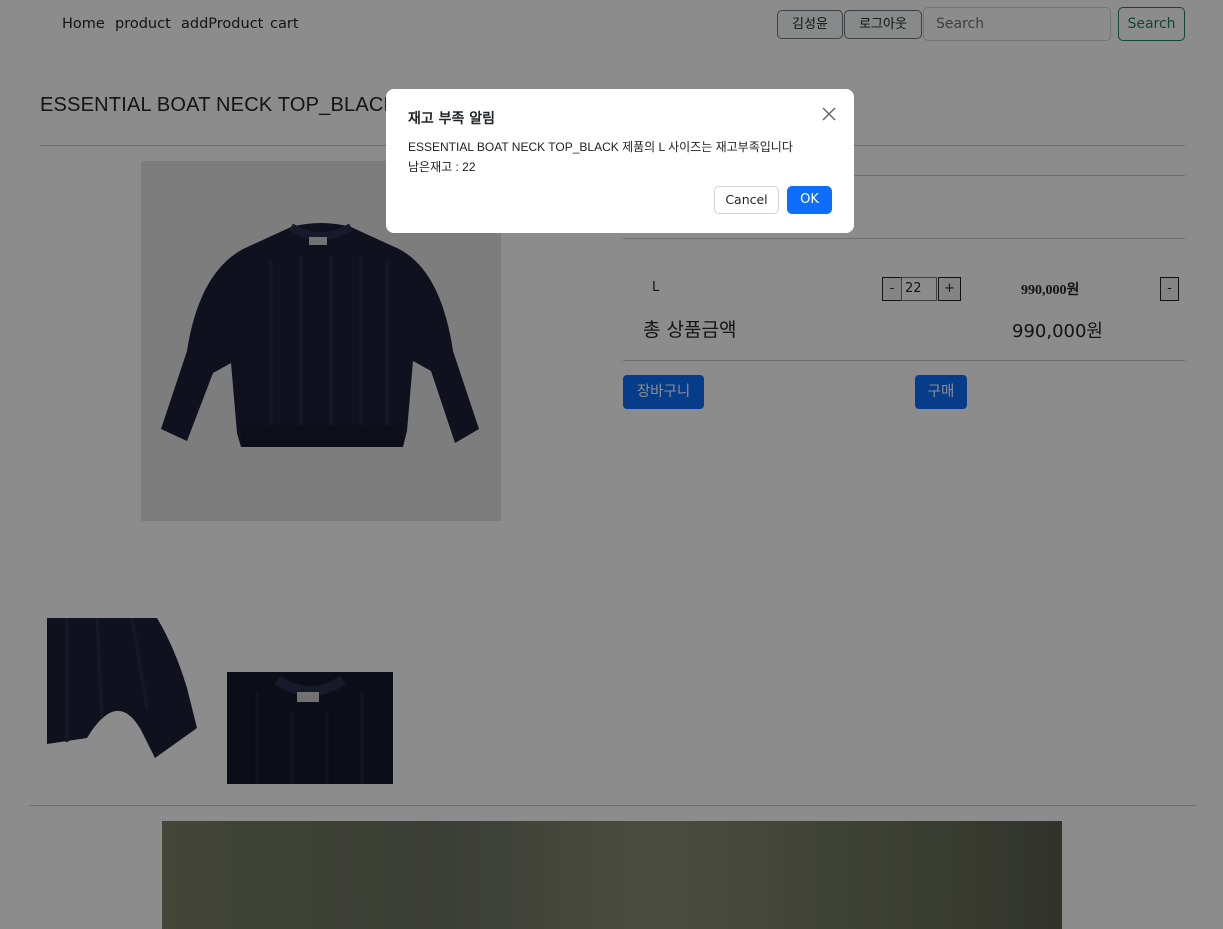 The width and height of the screenshot is (1223, 929). I want to click on ok-button: OK, so click(809, 200).